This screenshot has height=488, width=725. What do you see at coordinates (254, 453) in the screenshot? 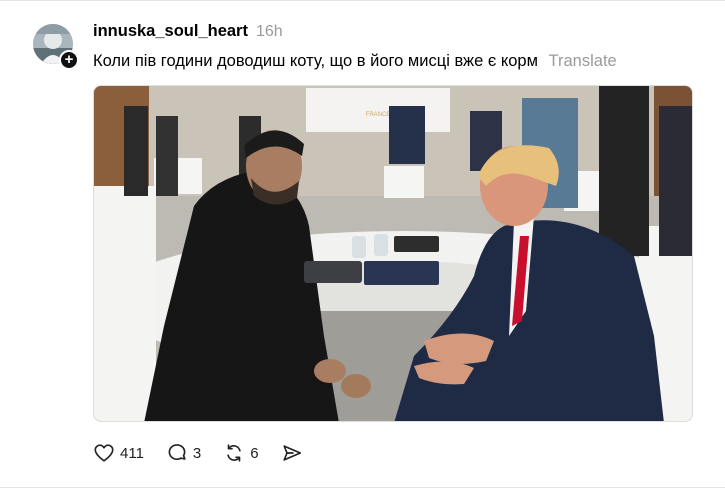
I see `repost-count: 6` at bounding box center [254, 453].